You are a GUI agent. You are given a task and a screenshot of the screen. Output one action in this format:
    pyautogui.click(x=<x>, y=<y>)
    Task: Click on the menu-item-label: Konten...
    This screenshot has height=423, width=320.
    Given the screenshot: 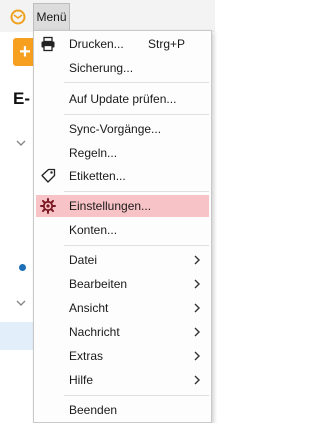 What is the action you would take?
    pyautogui.click(x=93, y=230)
    